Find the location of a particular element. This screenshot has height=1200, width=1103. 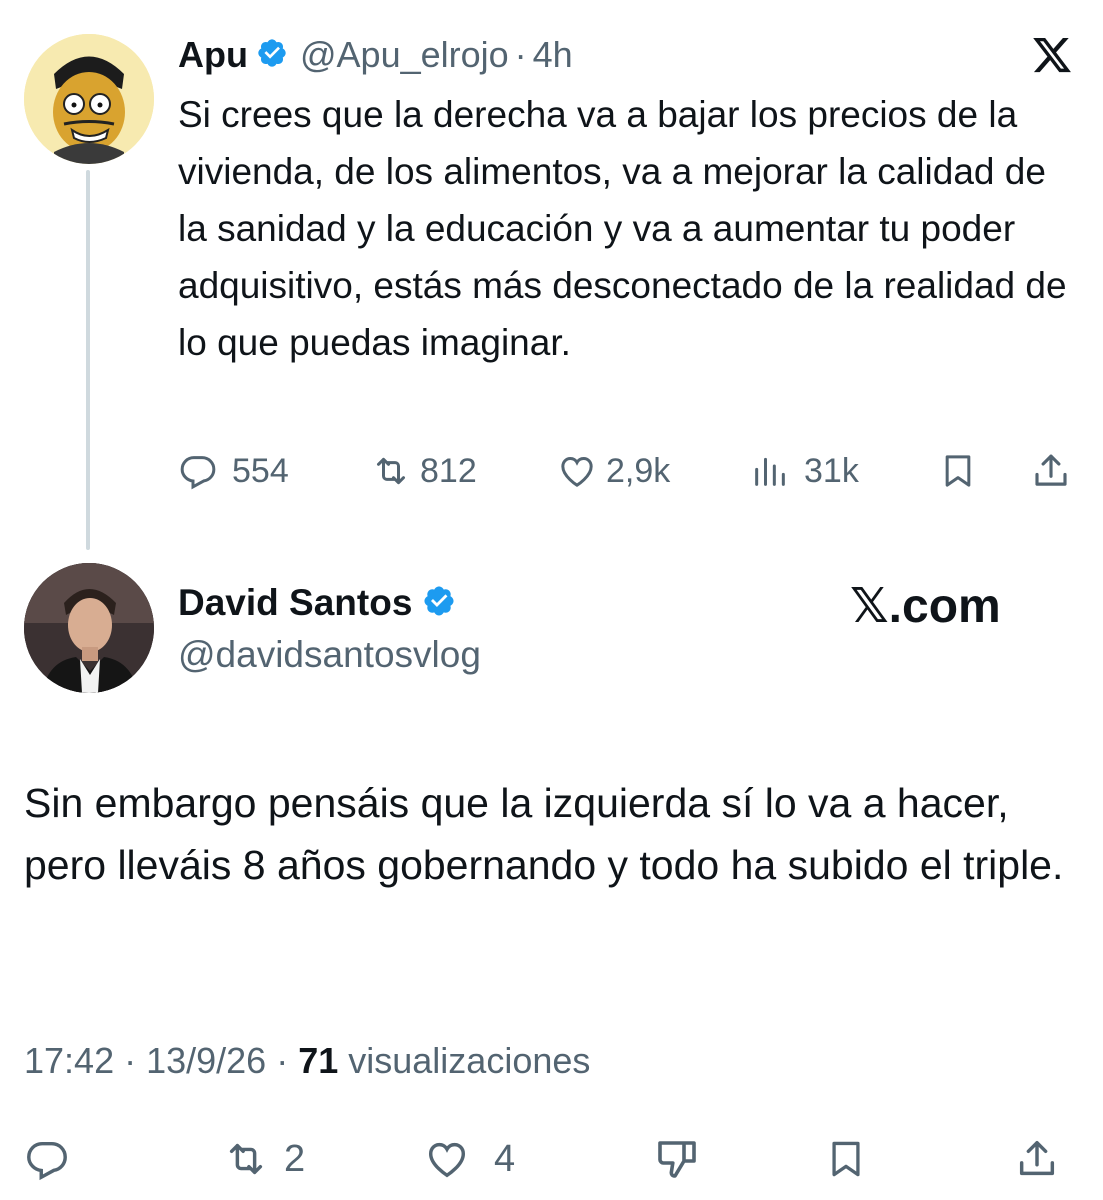

reply-header-name-row: David Santos is located at coordinates (317, 603).